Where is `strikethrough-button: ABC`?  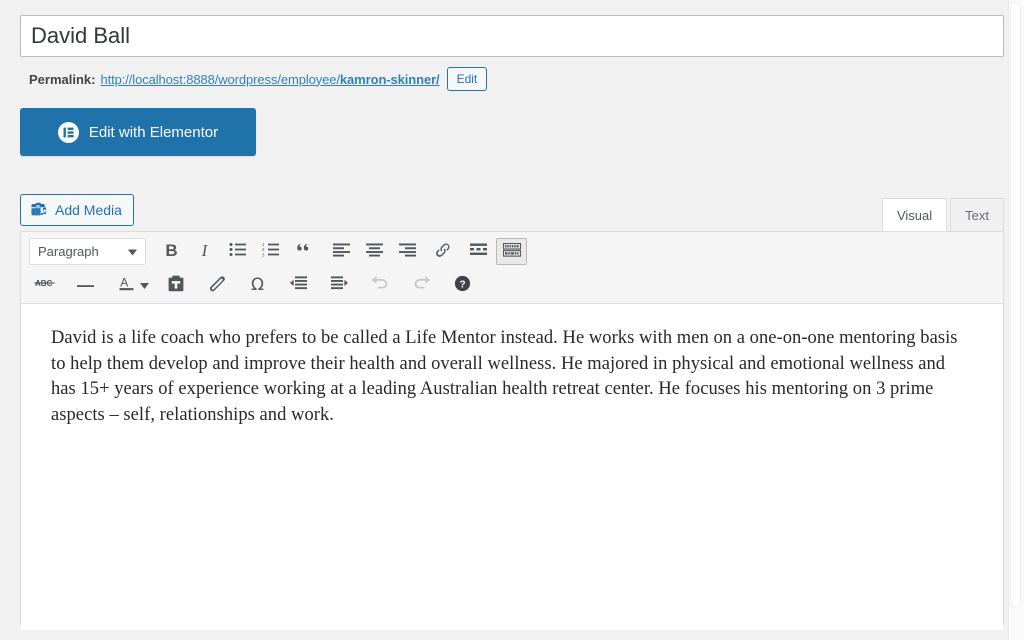 strikethrough-button: ABC is located at coordinates (44, 284).